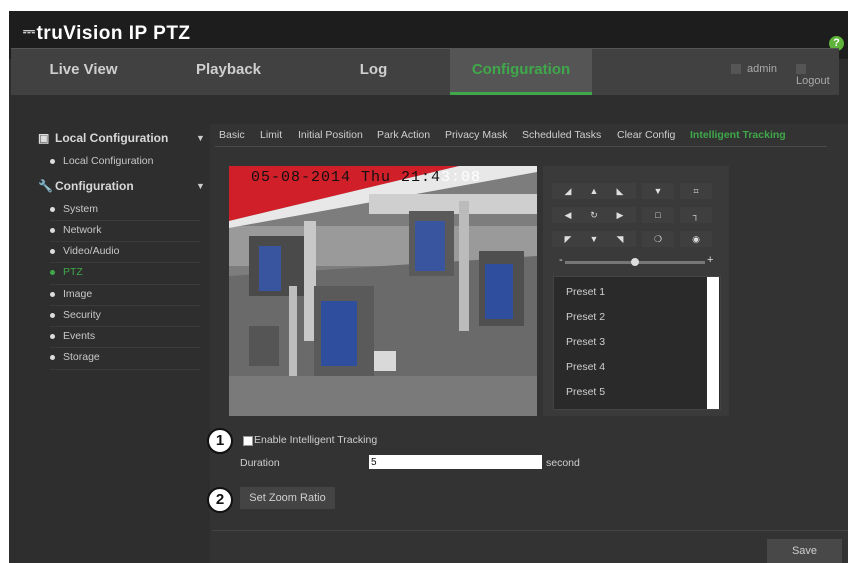 Image resolution: width=848 pixels, height=563 pixels. Describe the element at coordinates (125, 251) in the screenshot. I see `sidebar-item-video-audio: Video/Audio` at that location.